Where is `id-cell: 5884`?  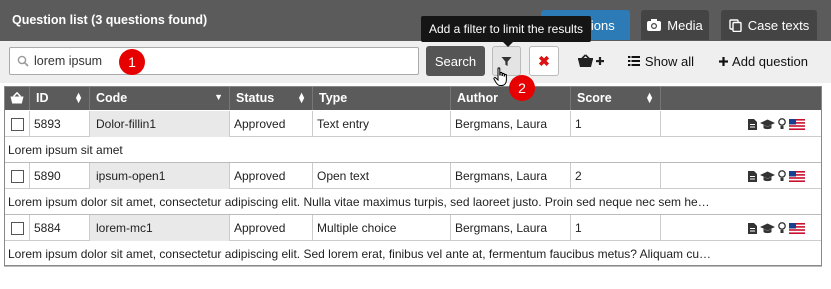 id-cell: 5884 is located at coordinates (60, 228).